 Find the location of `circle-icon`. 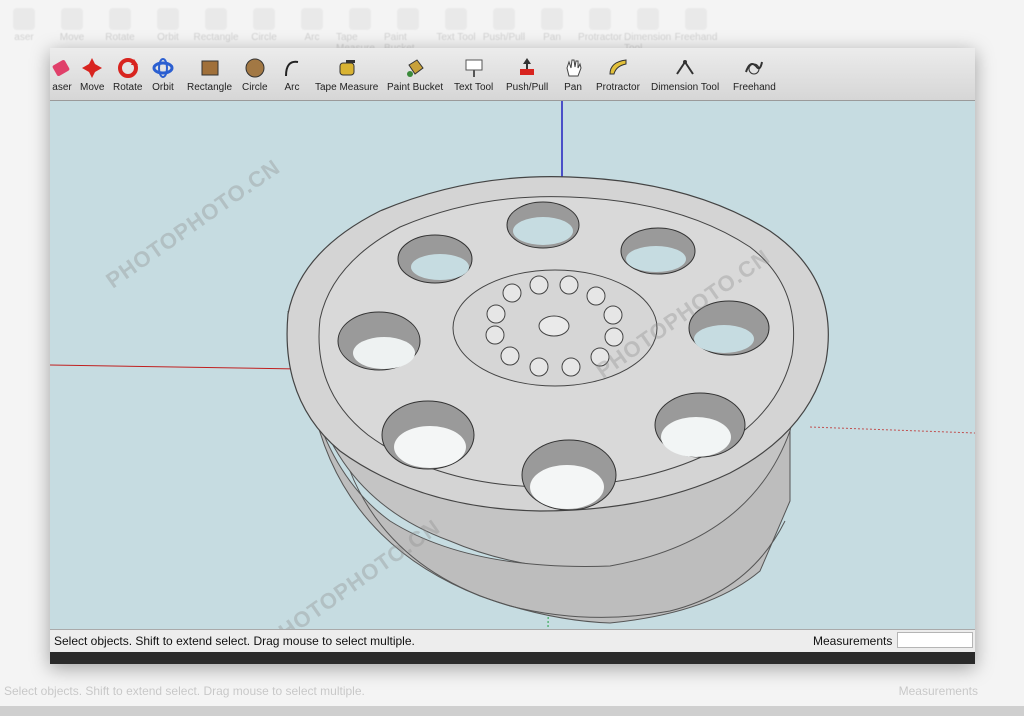

circle-icon is located at coordinates (255, 68).